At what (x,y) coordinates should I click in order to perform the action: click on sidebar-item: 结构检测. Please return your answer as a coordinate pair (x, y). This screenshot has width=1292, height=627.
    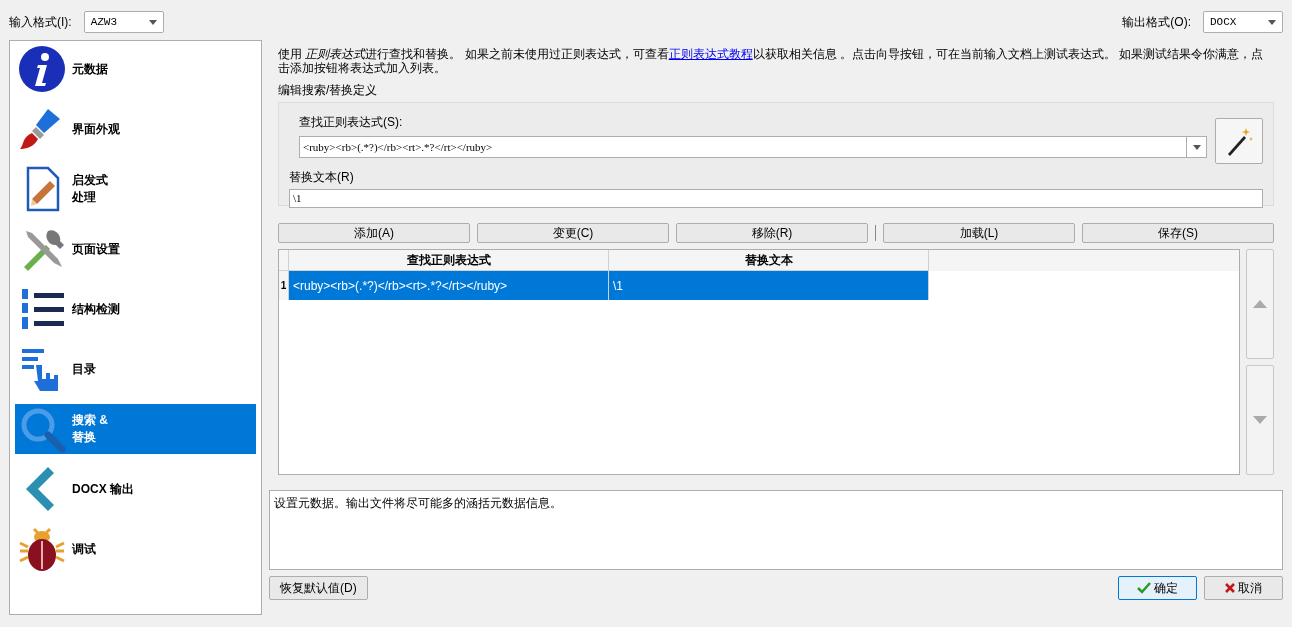
    Looking at the image, I should click on (135, 309).